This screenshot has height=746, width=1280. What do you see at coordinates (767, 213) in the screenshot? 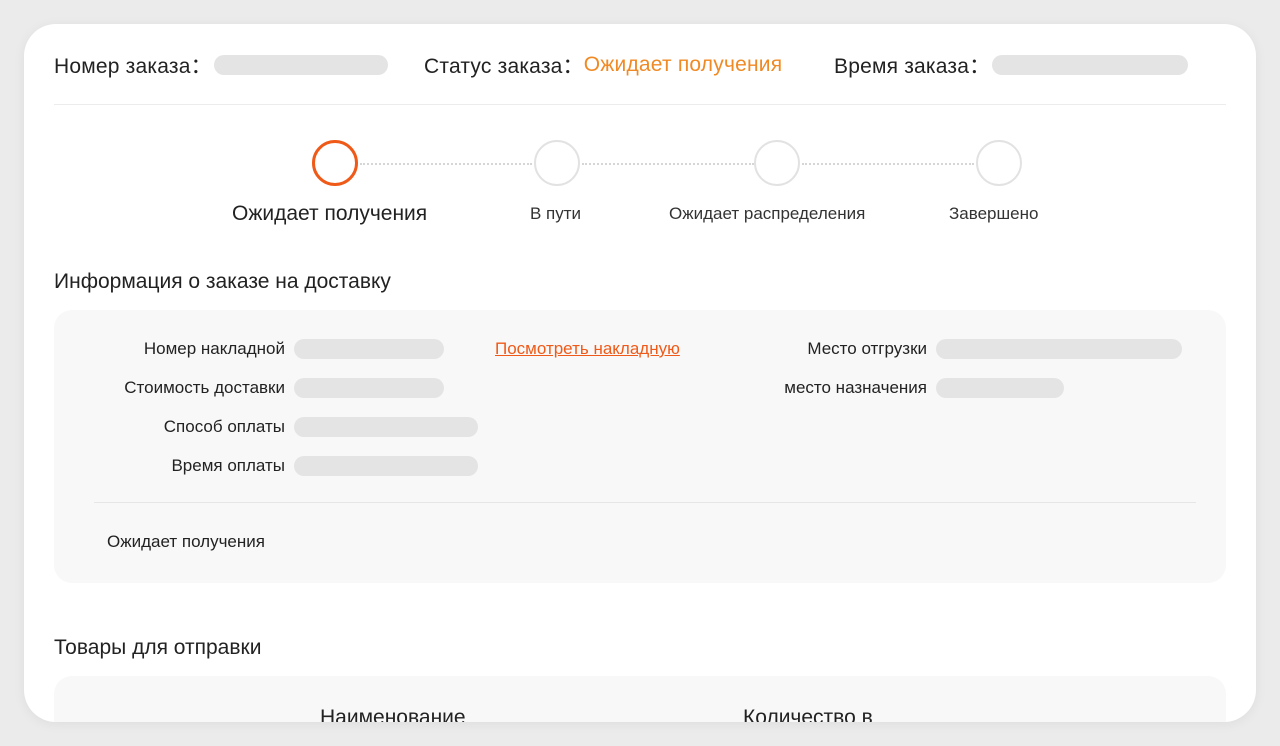
I see `step-label-awaiting-distribution: Ожидает распределения` at bounding box center [767, 213].